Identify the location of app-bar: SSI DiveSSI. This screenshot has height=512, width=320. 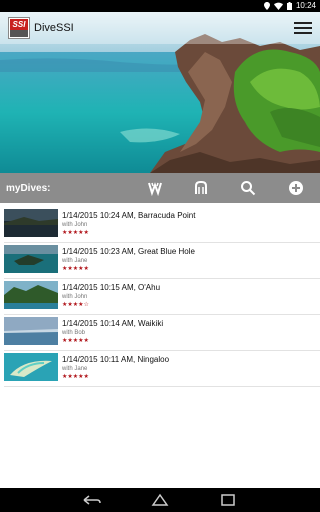
(160, 28).